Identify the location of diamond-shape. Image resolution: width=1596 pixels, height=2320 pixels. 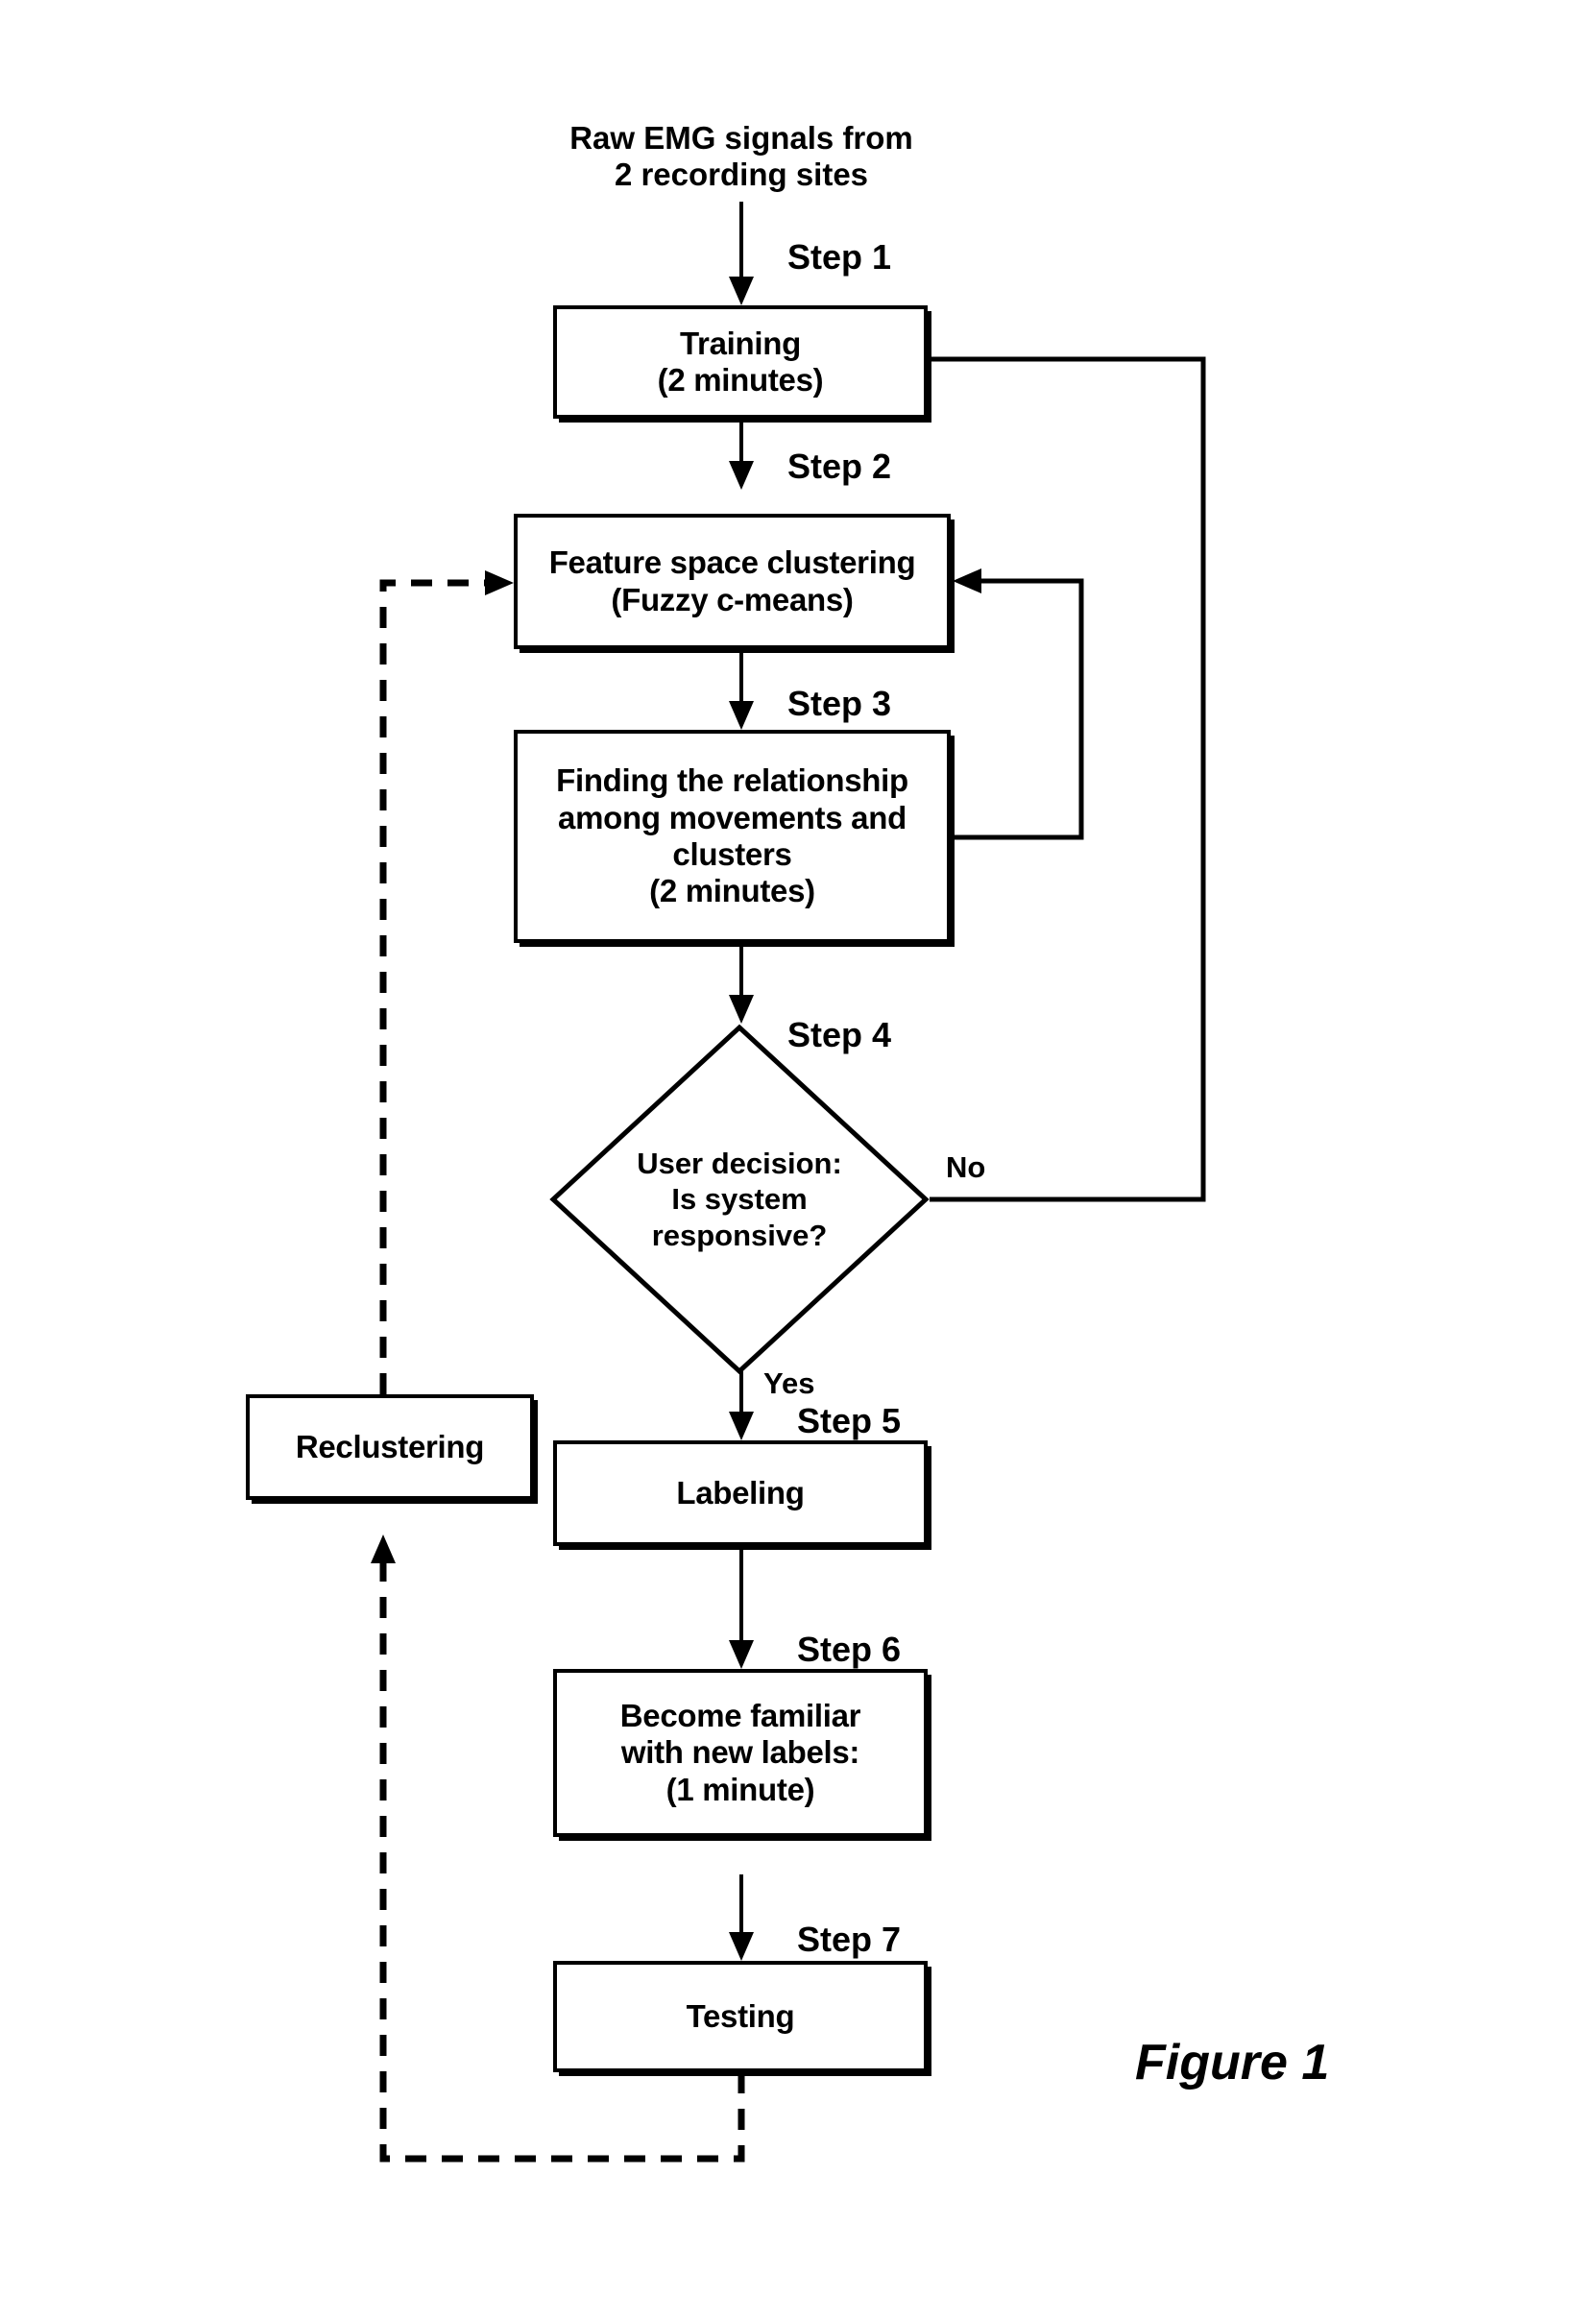
(739, 1200).